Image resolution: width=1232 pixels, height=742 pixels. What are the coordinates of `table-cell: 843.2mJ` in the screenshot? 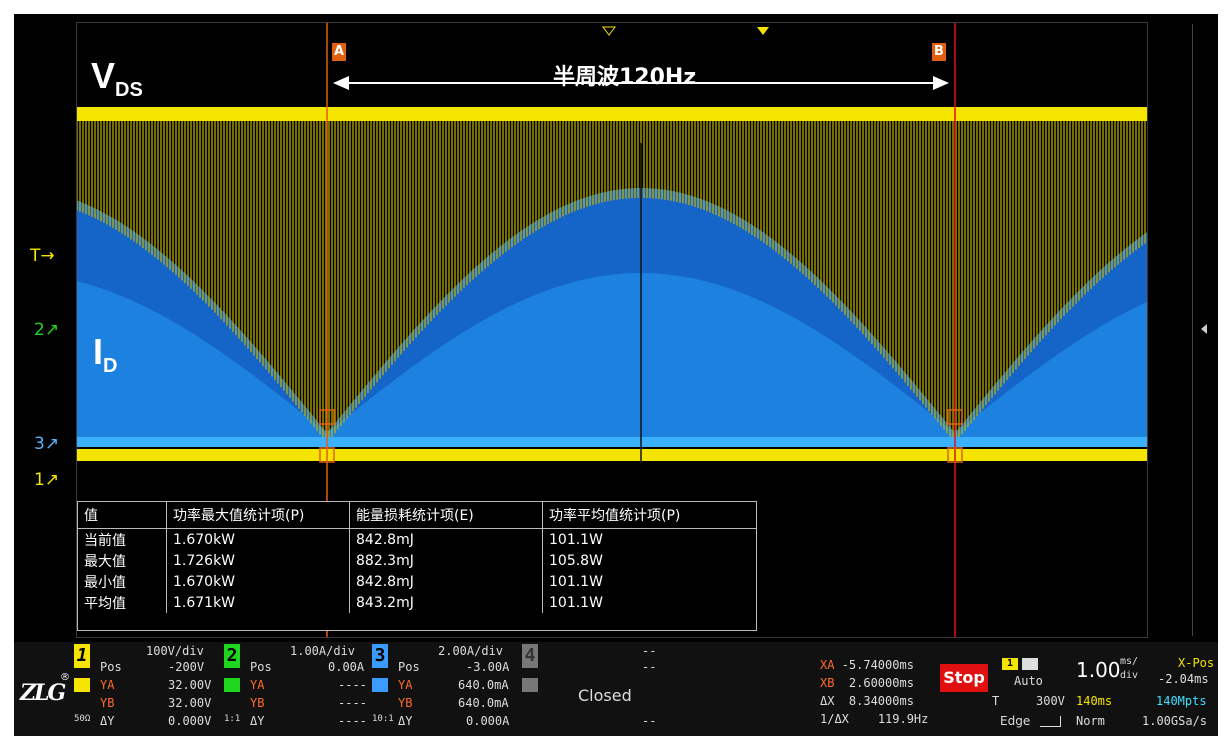 It's located at (446, 602).